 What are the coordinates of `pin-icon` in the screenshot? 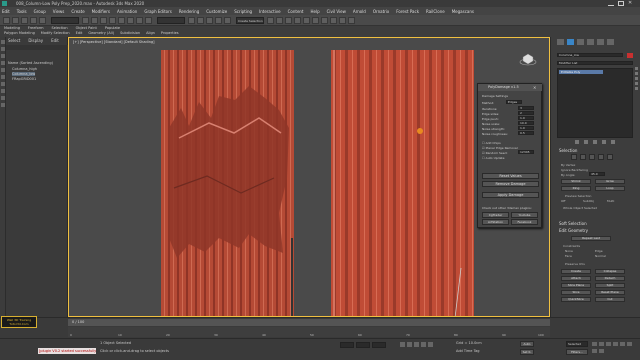 It's located at (577, 142).